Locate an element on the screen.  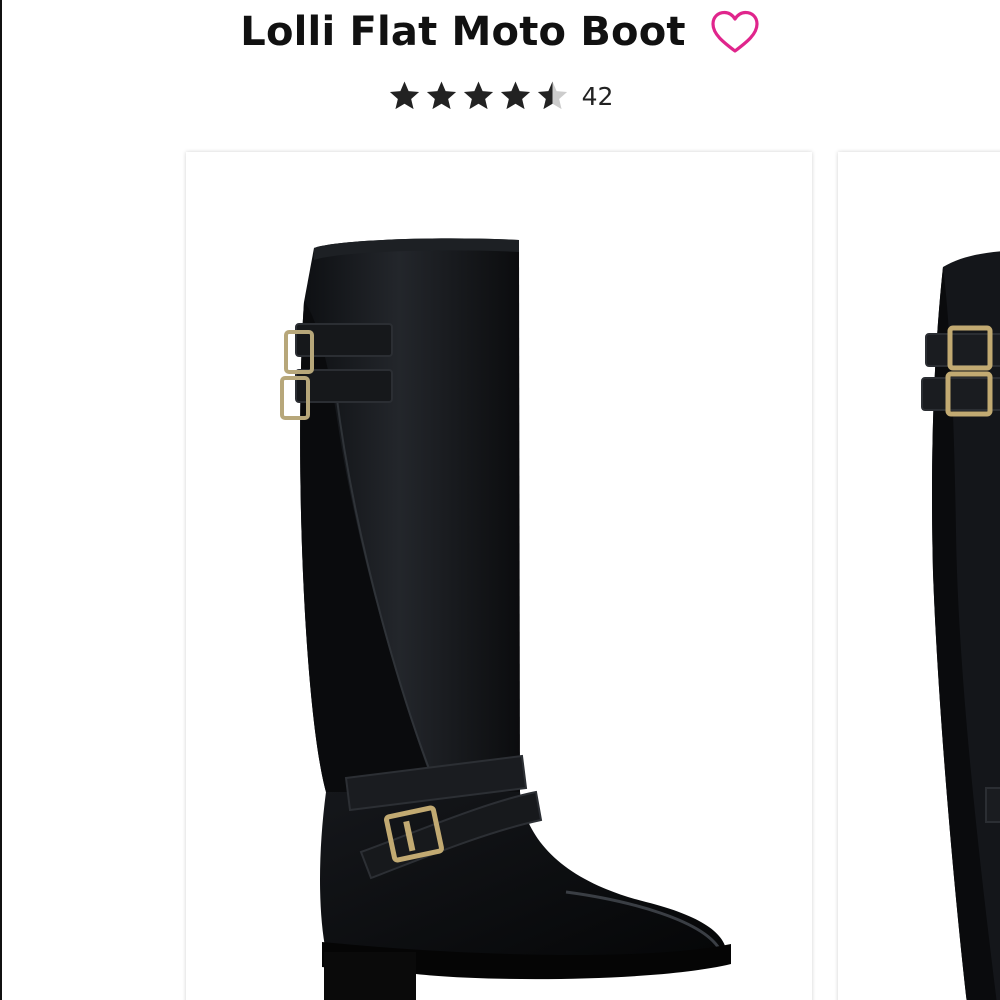
heart-outline-icon is located at coordinates (735, 31).